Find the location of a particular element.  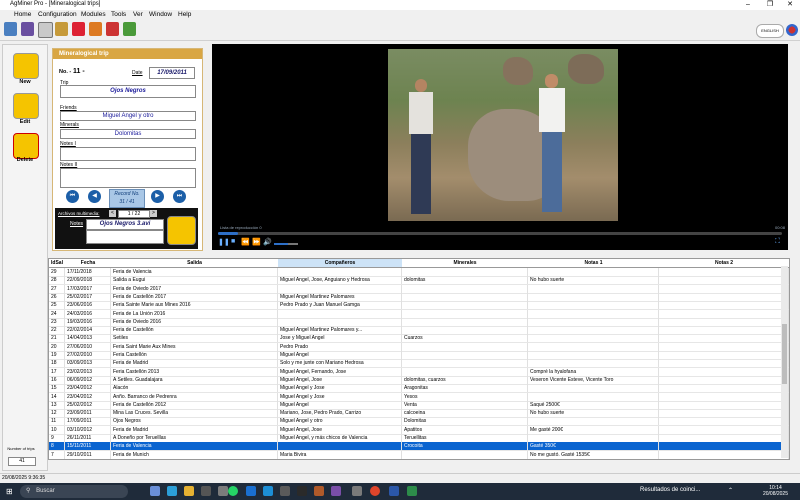

menu-home: Home is located at coordinates (22, 14).